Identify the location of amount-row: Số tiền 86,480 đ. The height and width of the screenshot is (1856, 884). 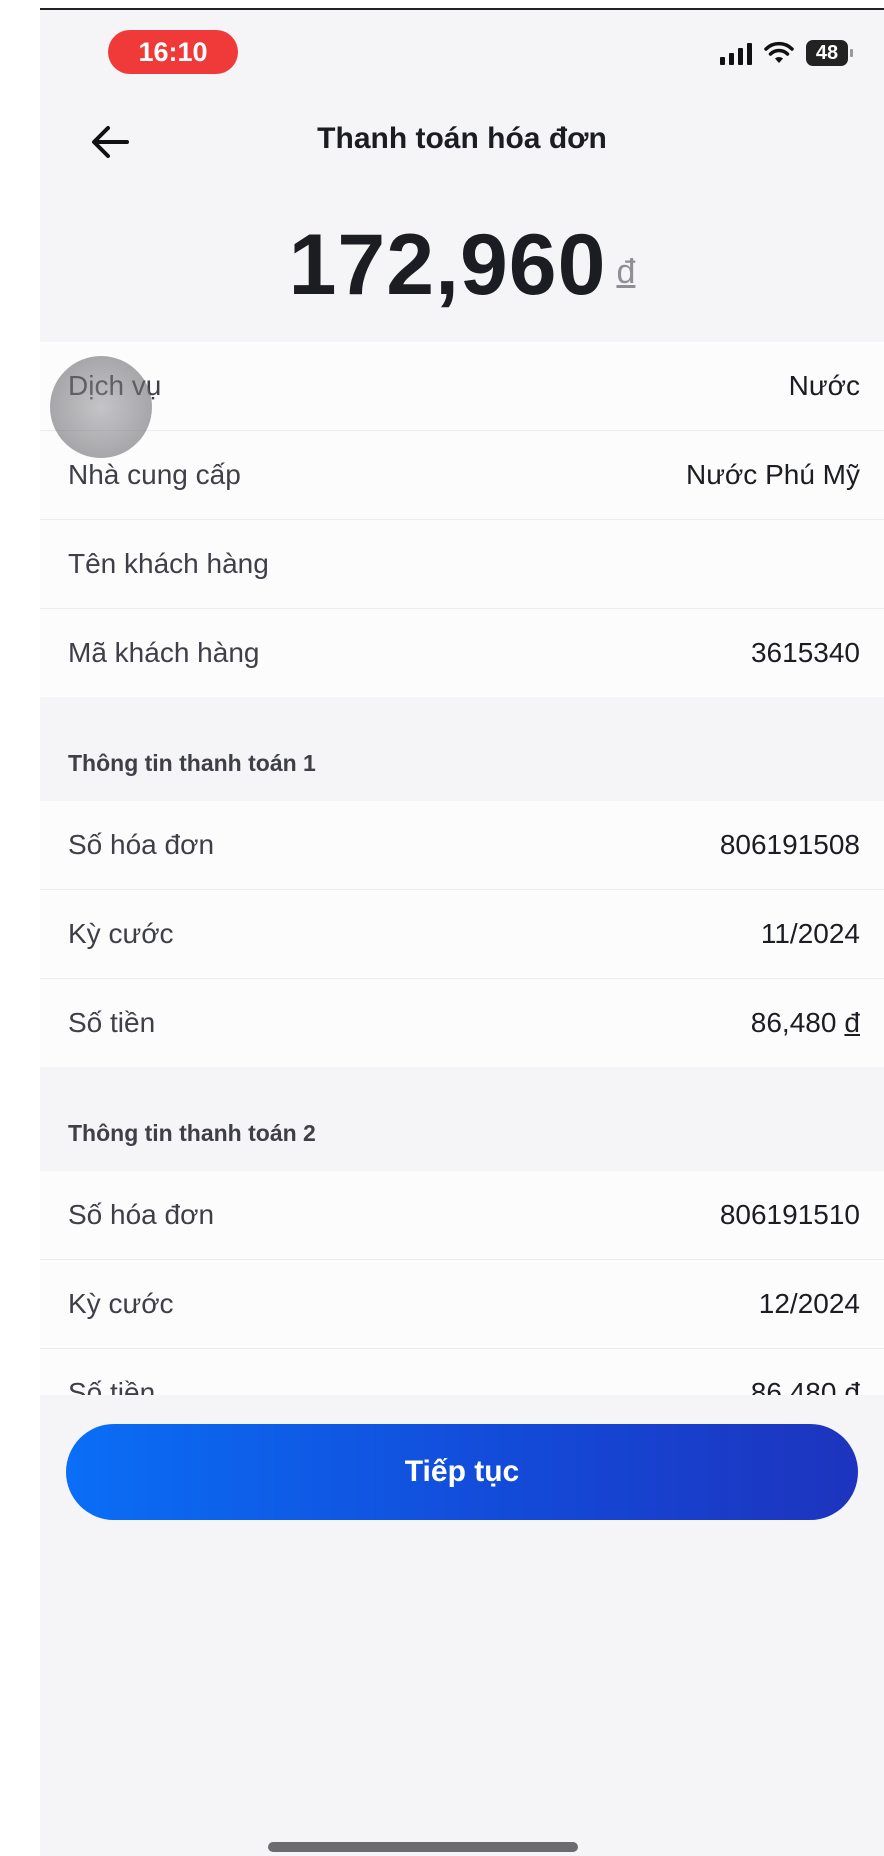
(462, 1023).